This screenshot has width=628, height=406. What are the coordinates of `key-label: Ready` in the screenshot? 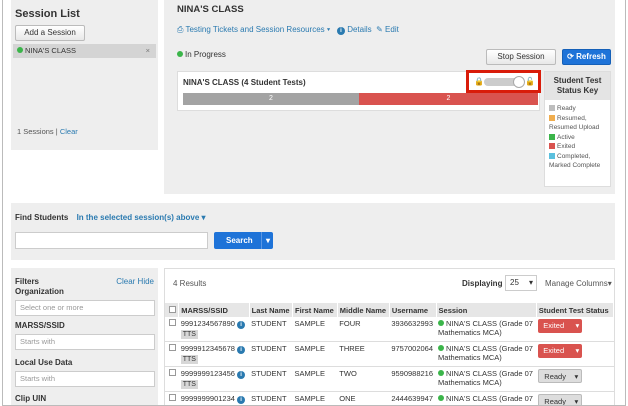 It's located at (566, 108).